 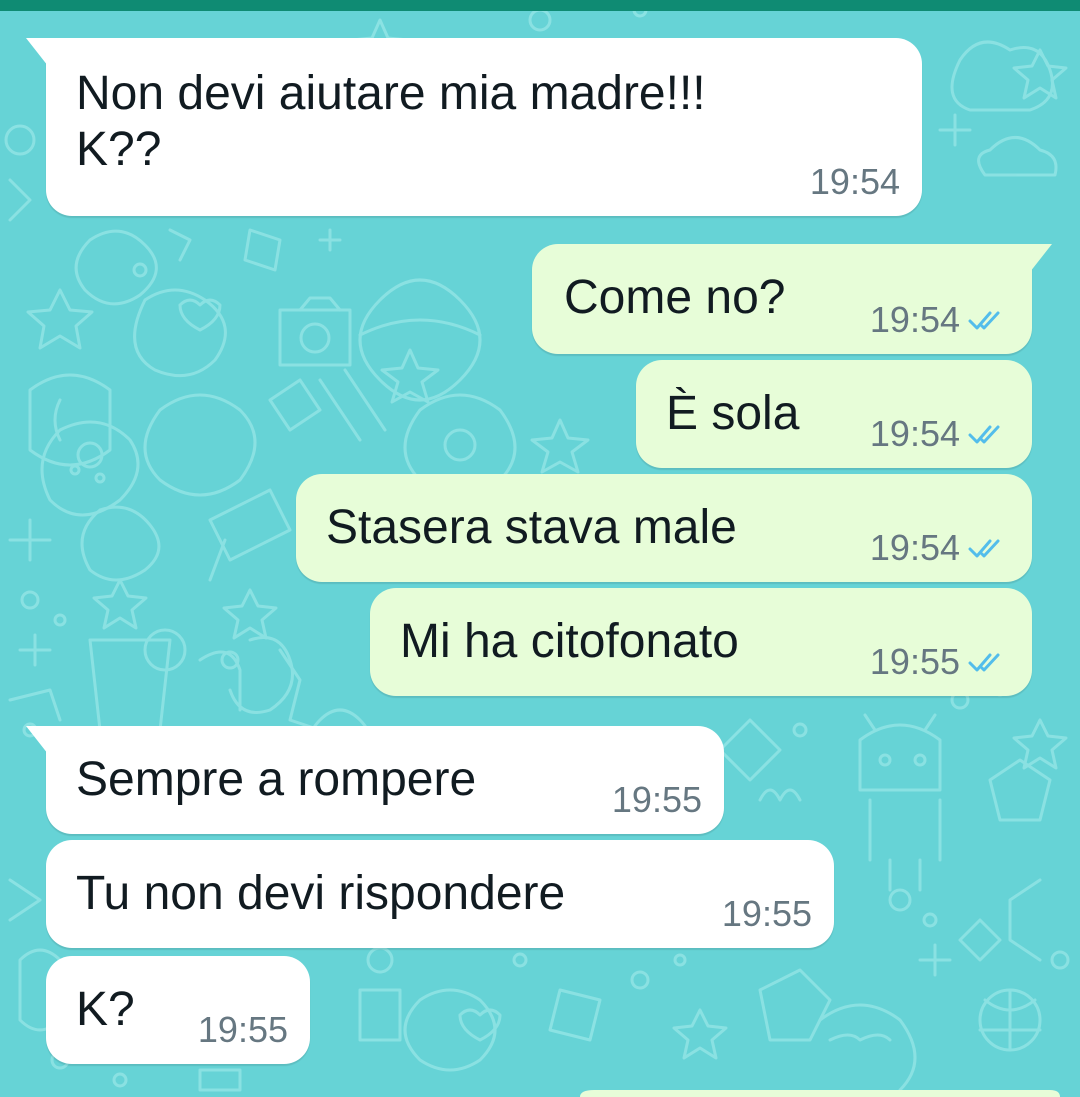 I want to click on message-bubble-incoming: Sempre a rompere 19:55, so click(x=375, y=780).